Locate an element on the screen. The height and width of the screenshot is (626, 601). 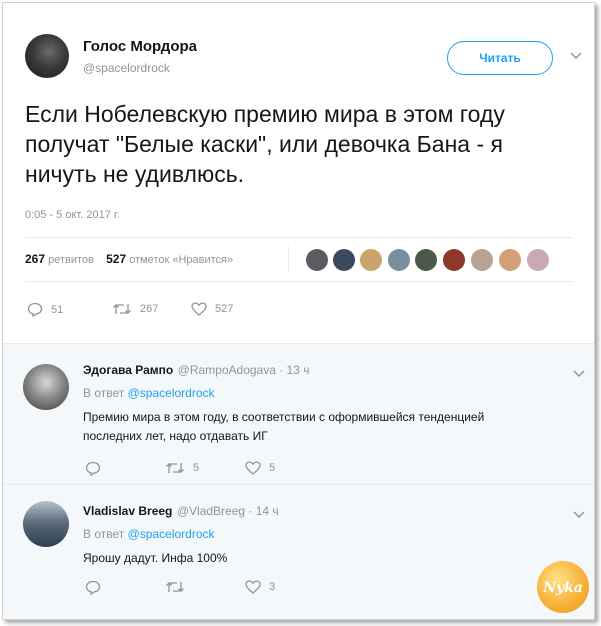
like-count: 527 is located at coordinates (224, 309).